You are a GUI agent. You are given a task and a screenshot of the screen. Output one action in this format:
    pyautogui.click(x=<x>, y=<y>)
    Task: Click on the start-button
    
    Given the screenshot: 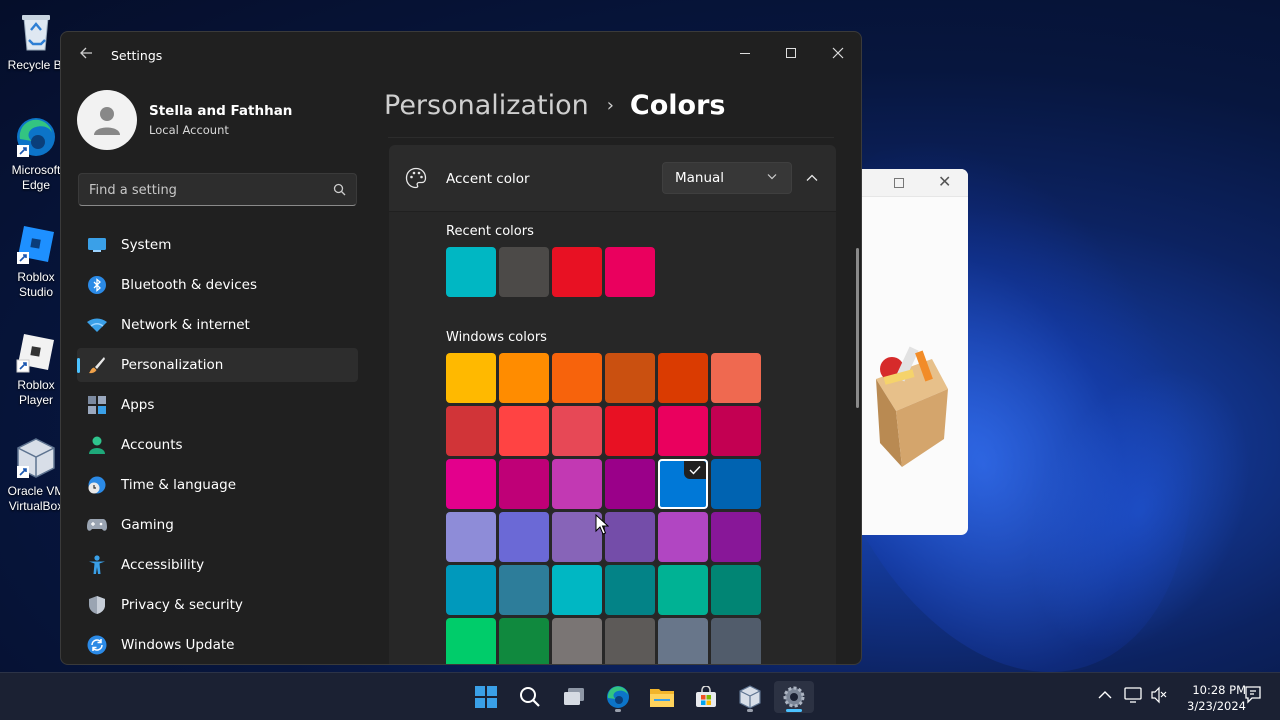 What is the action you would take?
    pyautogui.click(x=486, y=697)
    